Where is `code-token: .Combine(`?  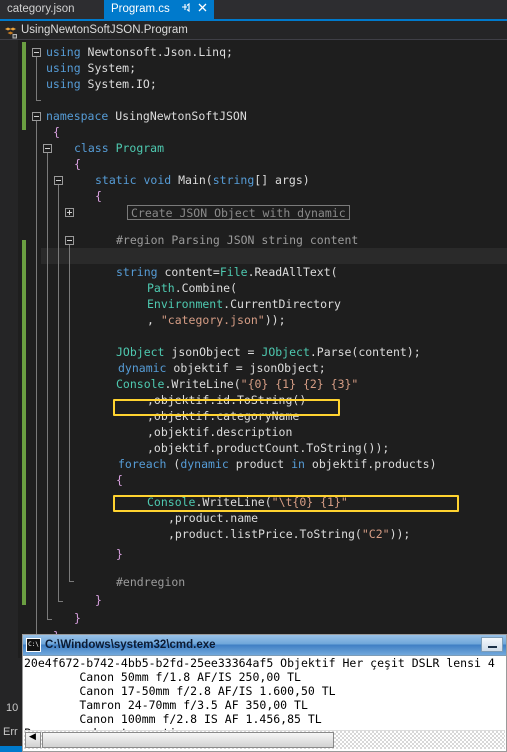 code-token: .Combine( is located at coordinates (206, 288).